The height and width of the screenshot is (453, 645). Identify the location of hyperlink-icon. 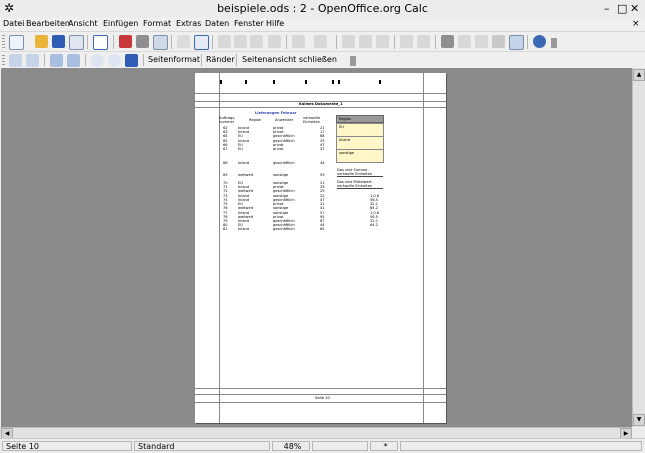
(348, 41).